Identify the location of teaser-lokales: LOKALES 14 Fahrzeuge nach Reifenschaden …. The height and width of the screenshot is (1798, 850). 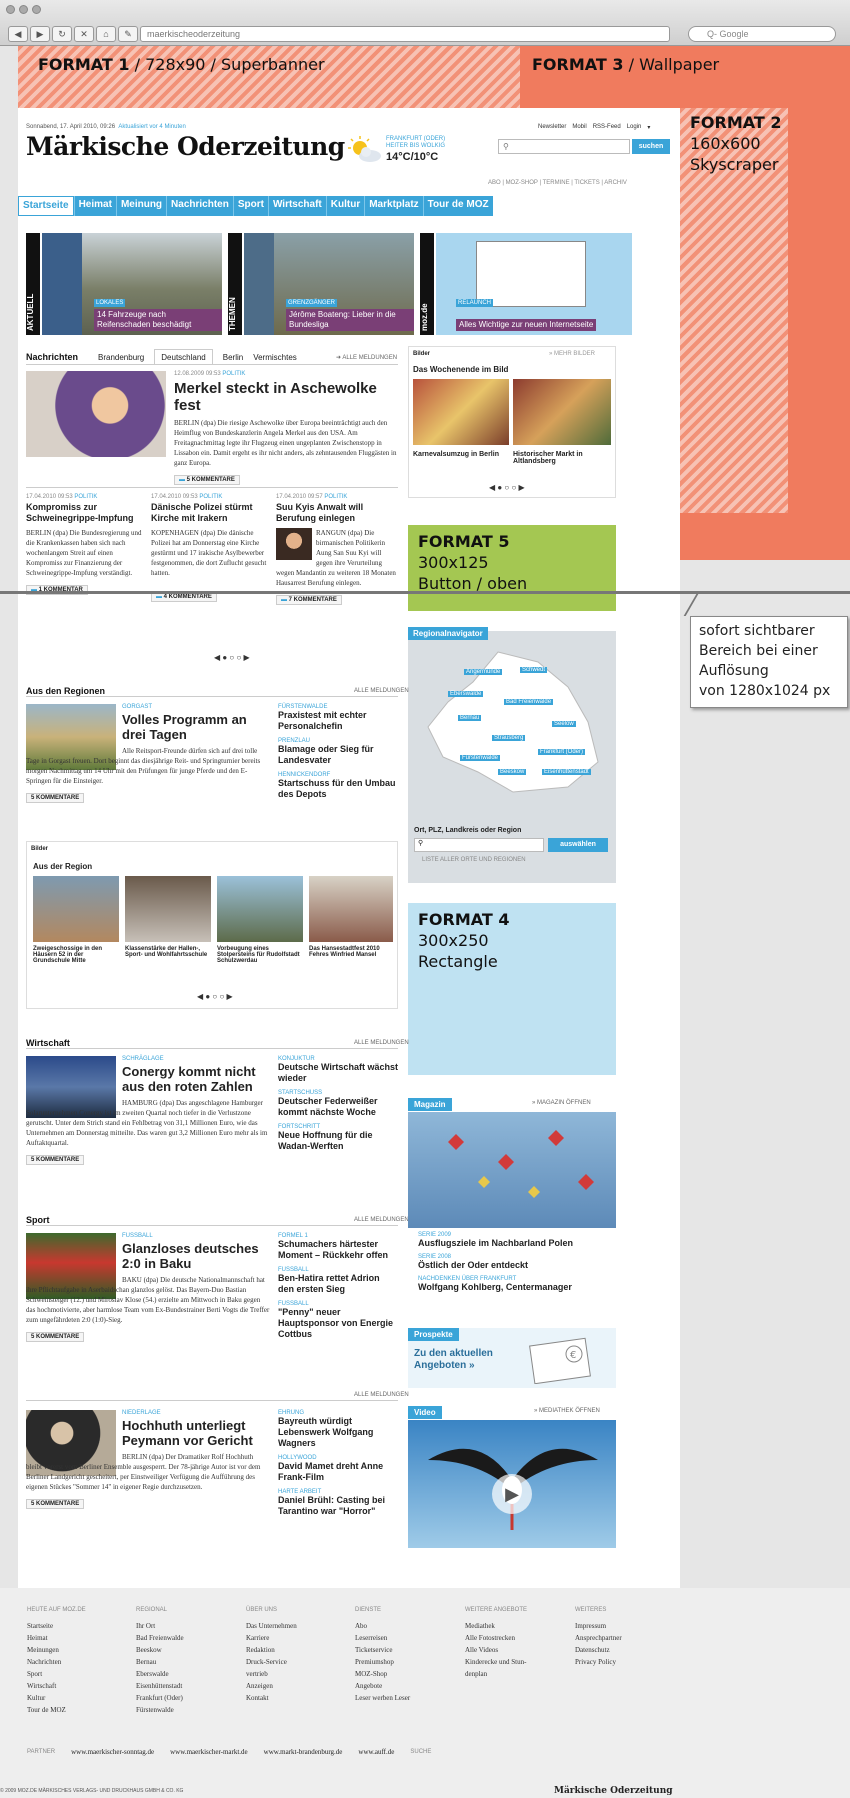
(152, 284).